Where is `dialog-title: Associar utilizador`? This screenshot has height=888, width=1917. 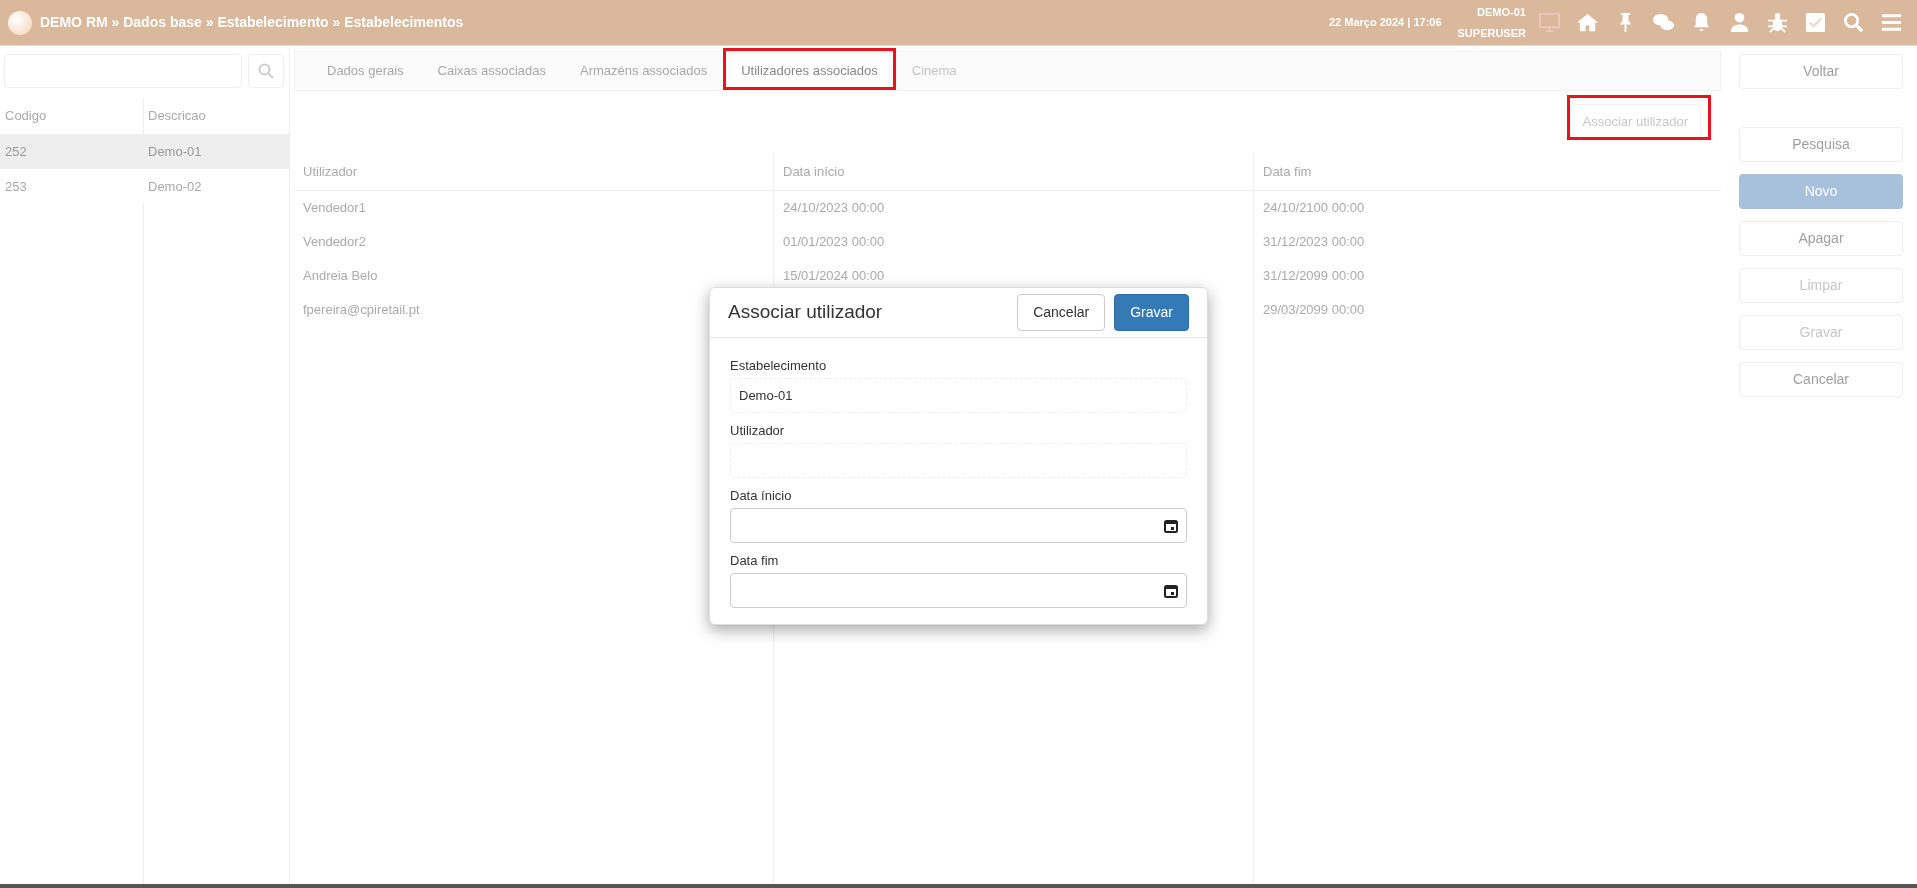
dialog-title: Associar utilizador is located at coordinates (806, 312).